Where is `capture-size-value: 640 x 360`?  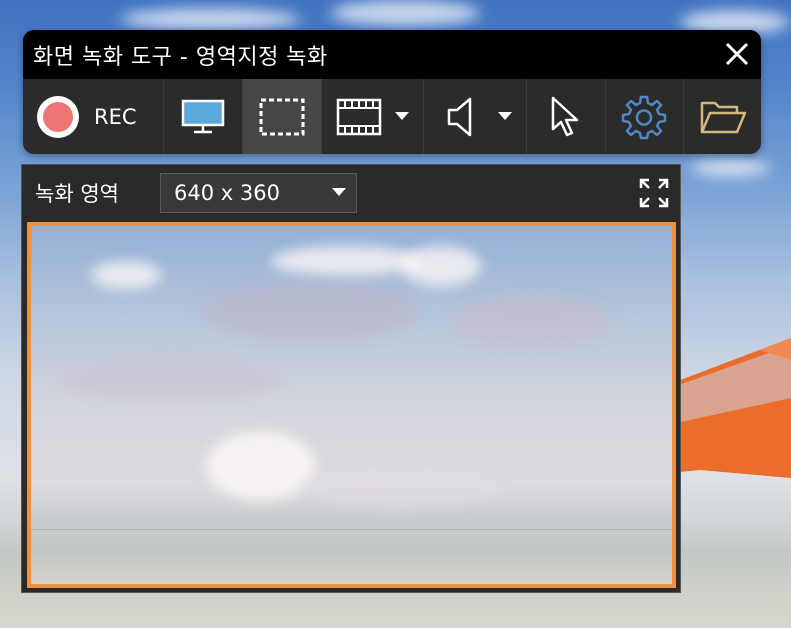
capture-size-value: 640 x 360 is located at coordinates (227, 193).